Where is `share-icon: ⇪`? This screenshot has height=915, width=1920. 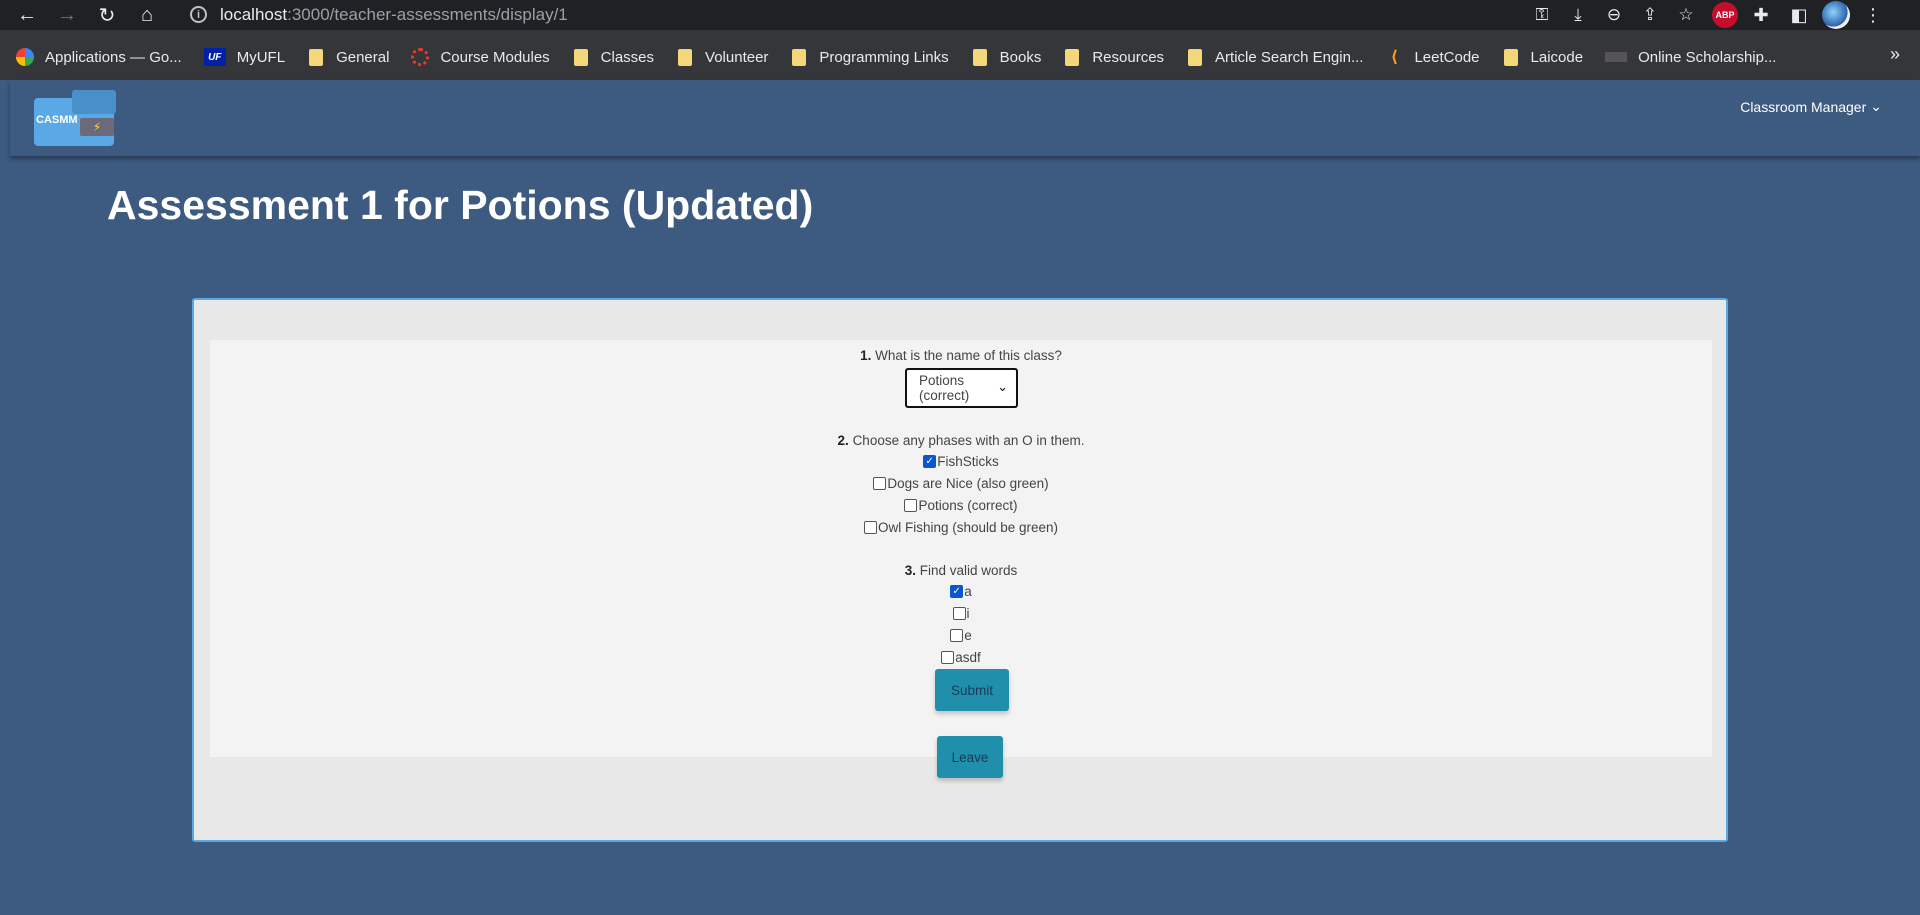 share-icon: ⇪ is located at coordinates (1650, 15).